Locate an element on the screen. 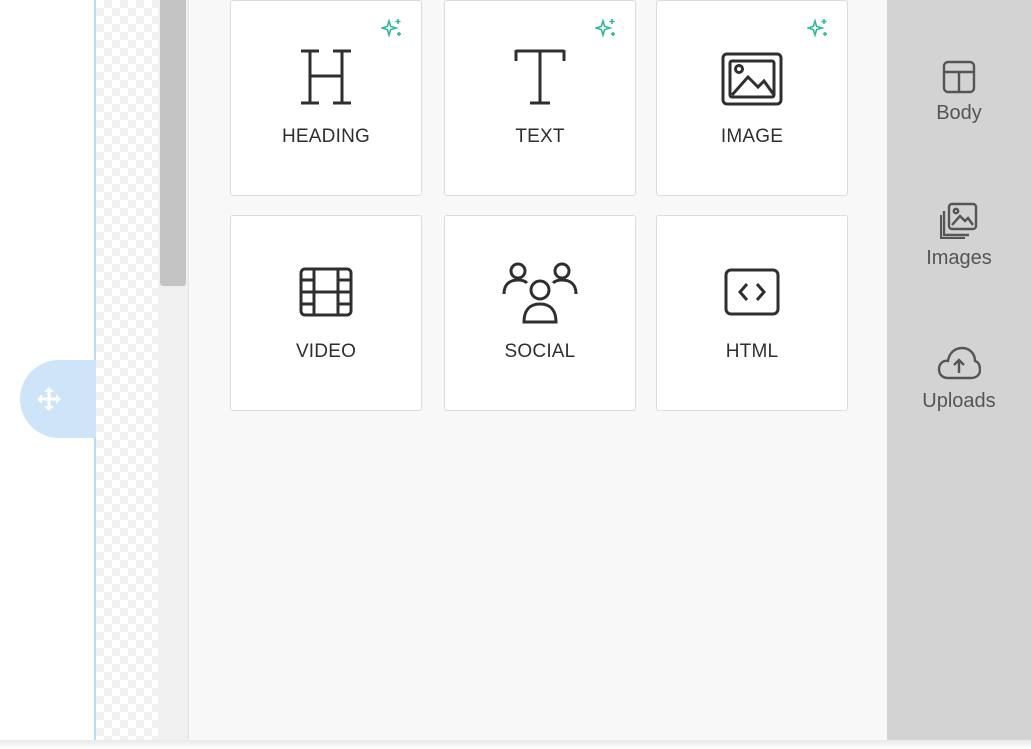 The image size is (1031, 749). video-block-tile: VIDEO is located at coordinates (326, 313).